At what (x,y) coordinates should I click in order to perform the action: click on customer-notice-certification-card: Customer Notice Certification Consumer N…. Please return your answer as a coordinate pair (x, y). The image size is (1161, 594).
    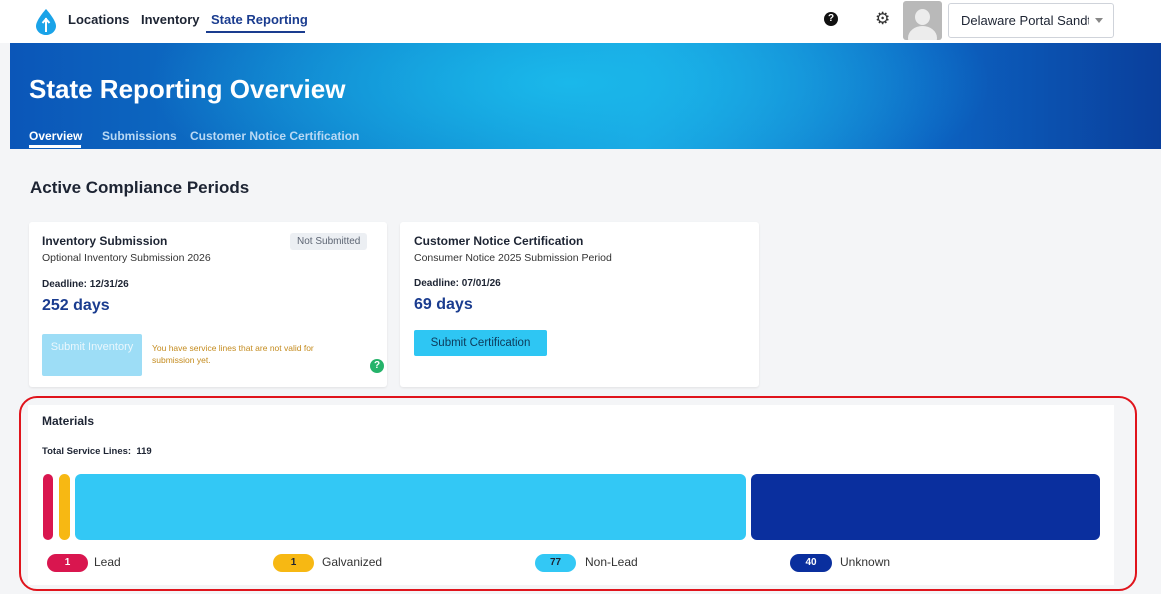
    Looking at the image, I should click on (579, 304).